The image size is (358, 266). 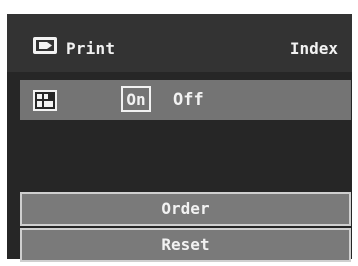 I want to click on menu-title: Print, so click(x=91, y=48).